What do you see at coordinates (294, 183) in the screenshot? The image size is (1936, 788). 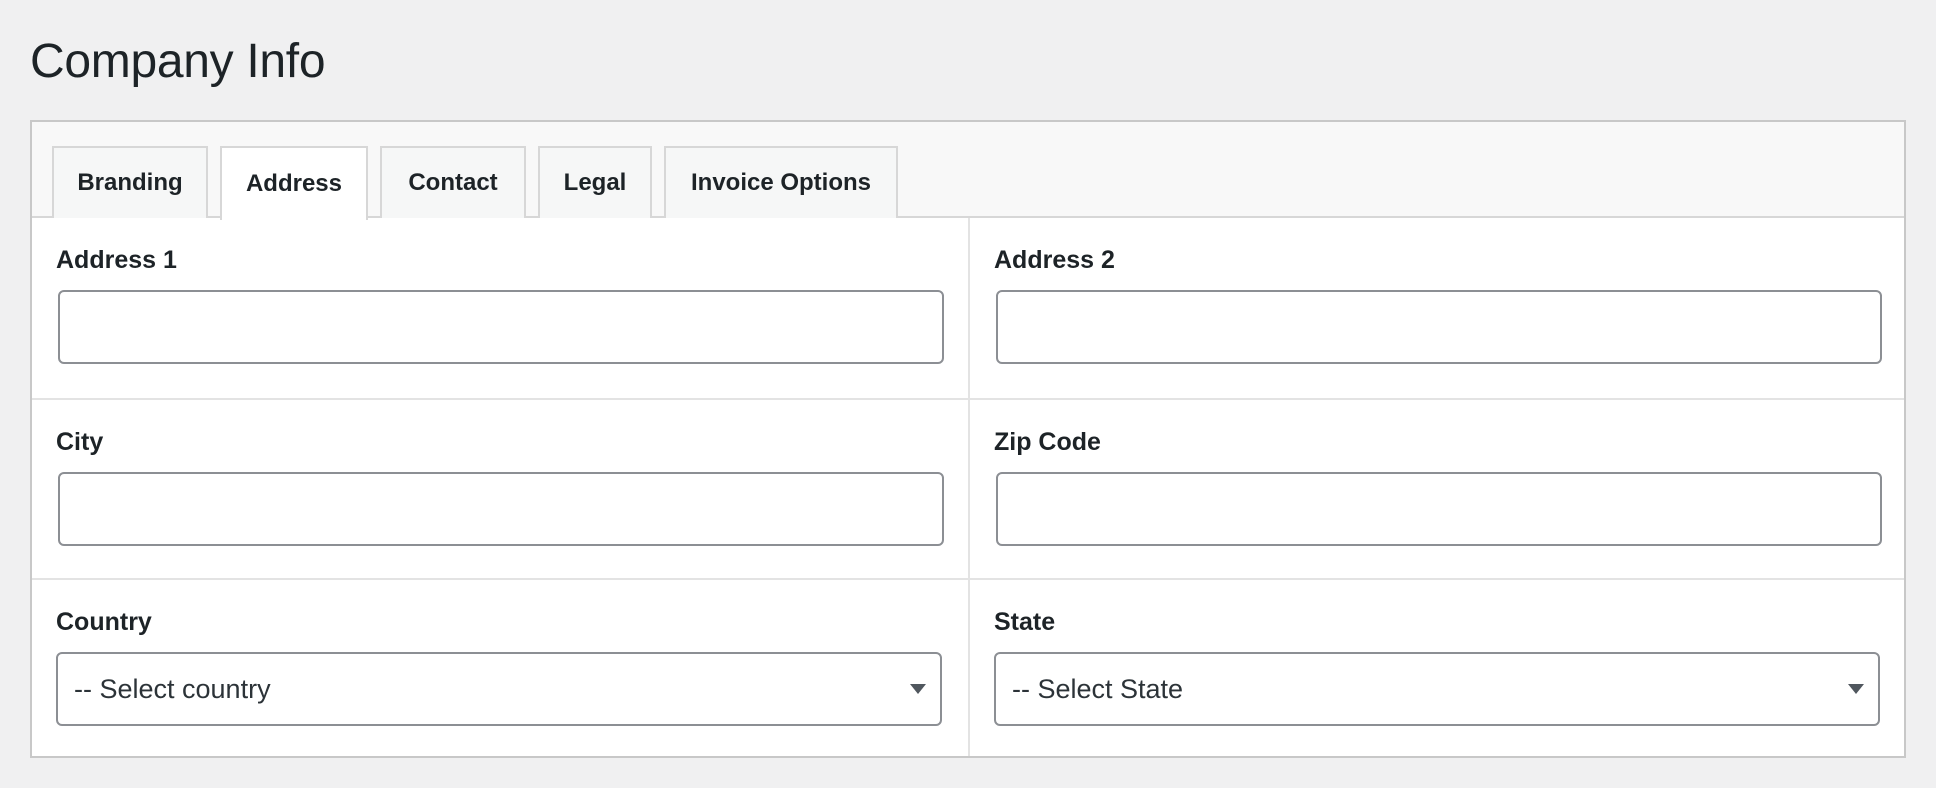 I see `tab-address: Address` at bounding box center [294, 183].